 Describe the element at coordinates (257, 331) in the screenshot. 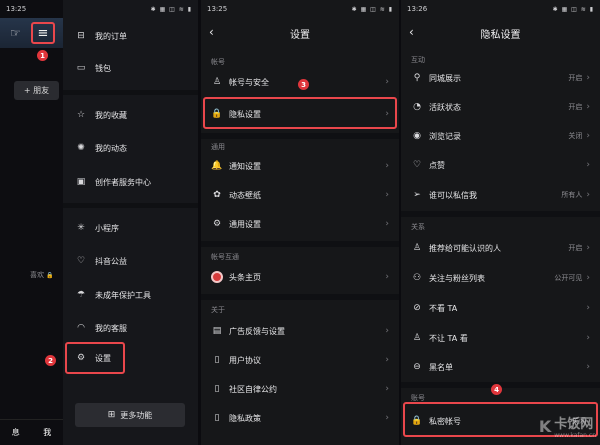

I see `row-label: 广告反馈与设置` at that location.